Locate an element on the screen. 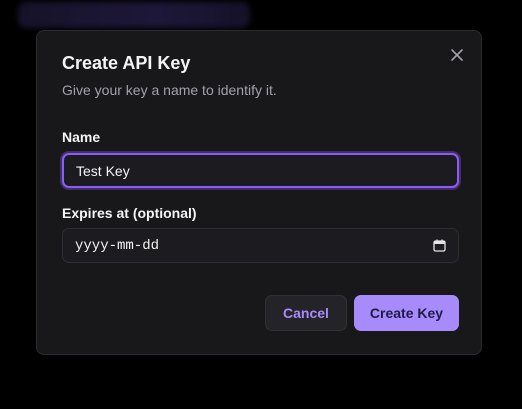 The height and width of the screenshot is (409, 522). background-blurred-element is located at coordinates (134, 15).